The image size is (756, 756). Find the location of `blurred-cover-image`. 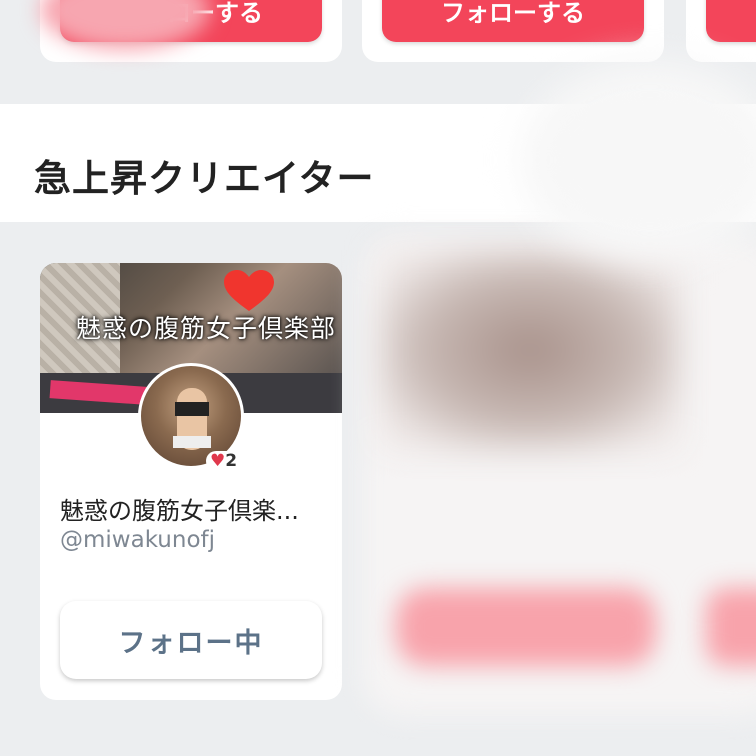

blurred-cover-image is located at coordinates (530, 350).